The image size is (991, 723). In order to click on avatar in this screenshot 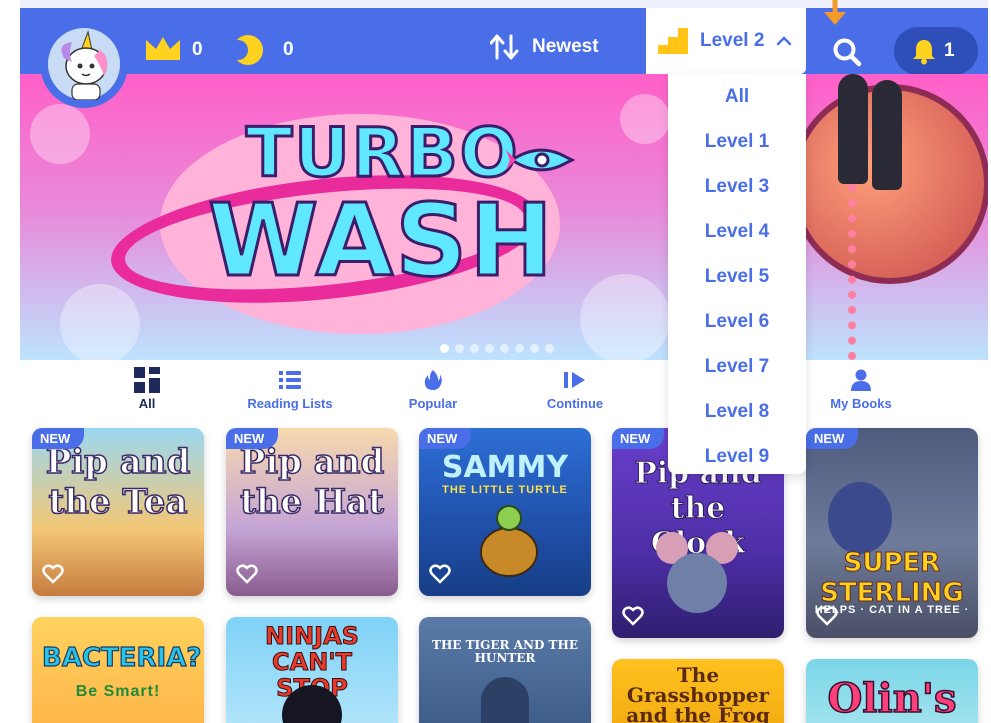, I will do `click(84, 64)`.